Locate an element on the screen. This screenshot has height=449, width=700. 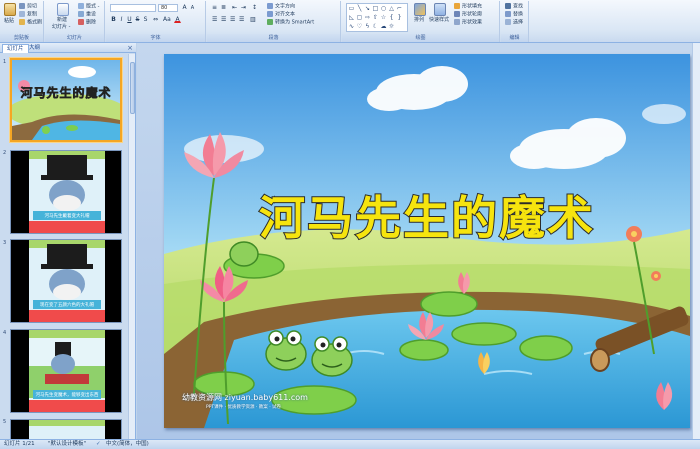
star-shape-icon: ☆ is located at coordinates (383, 17).